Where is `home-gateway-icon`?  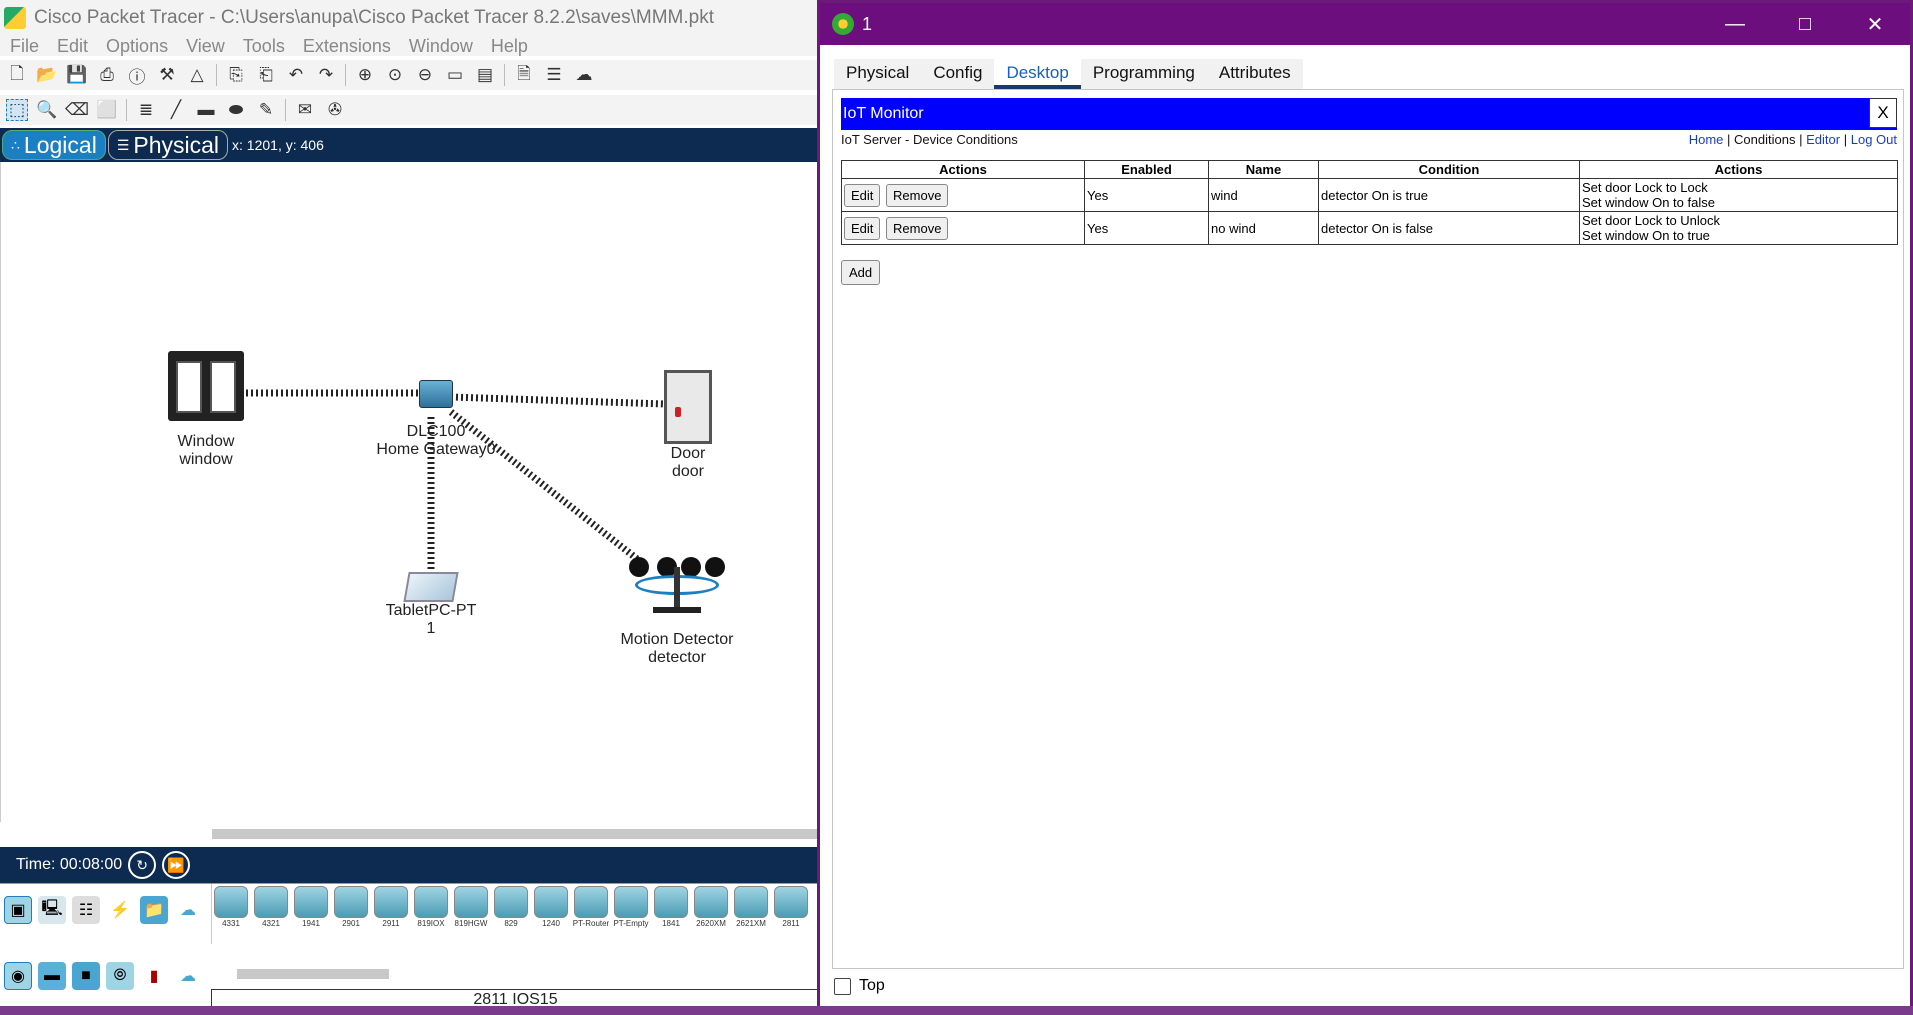
home-gateway-icon is located at coordinates (436, 394).